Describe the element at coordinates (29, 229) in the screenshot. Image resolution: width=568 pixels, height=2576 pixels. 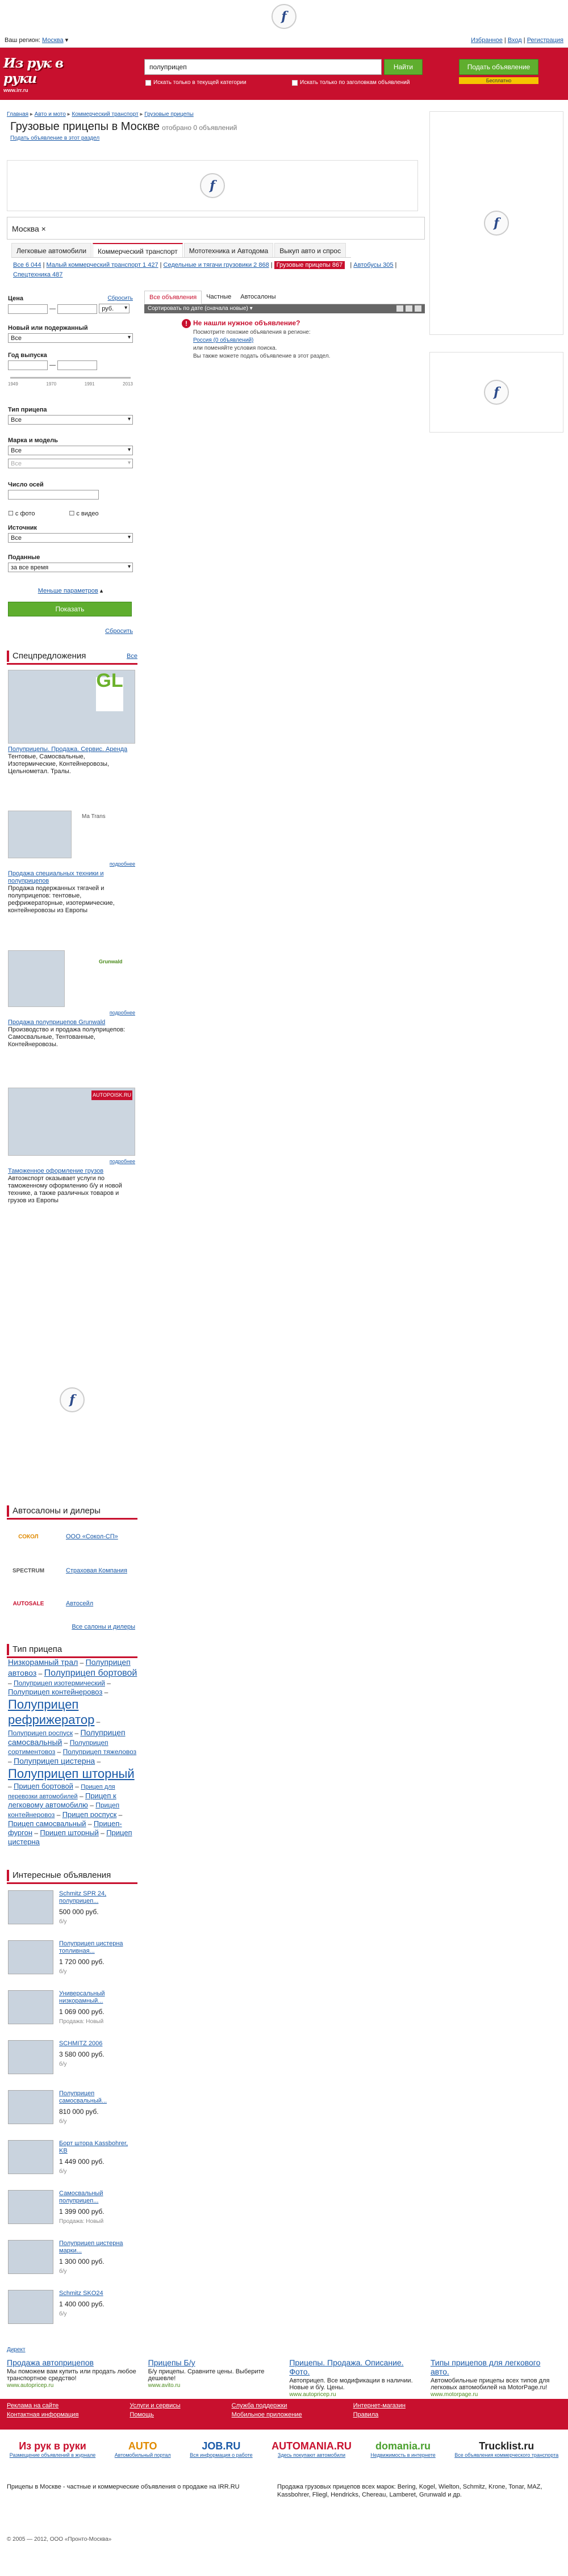
I see `location-value: Москва ×` at that location.